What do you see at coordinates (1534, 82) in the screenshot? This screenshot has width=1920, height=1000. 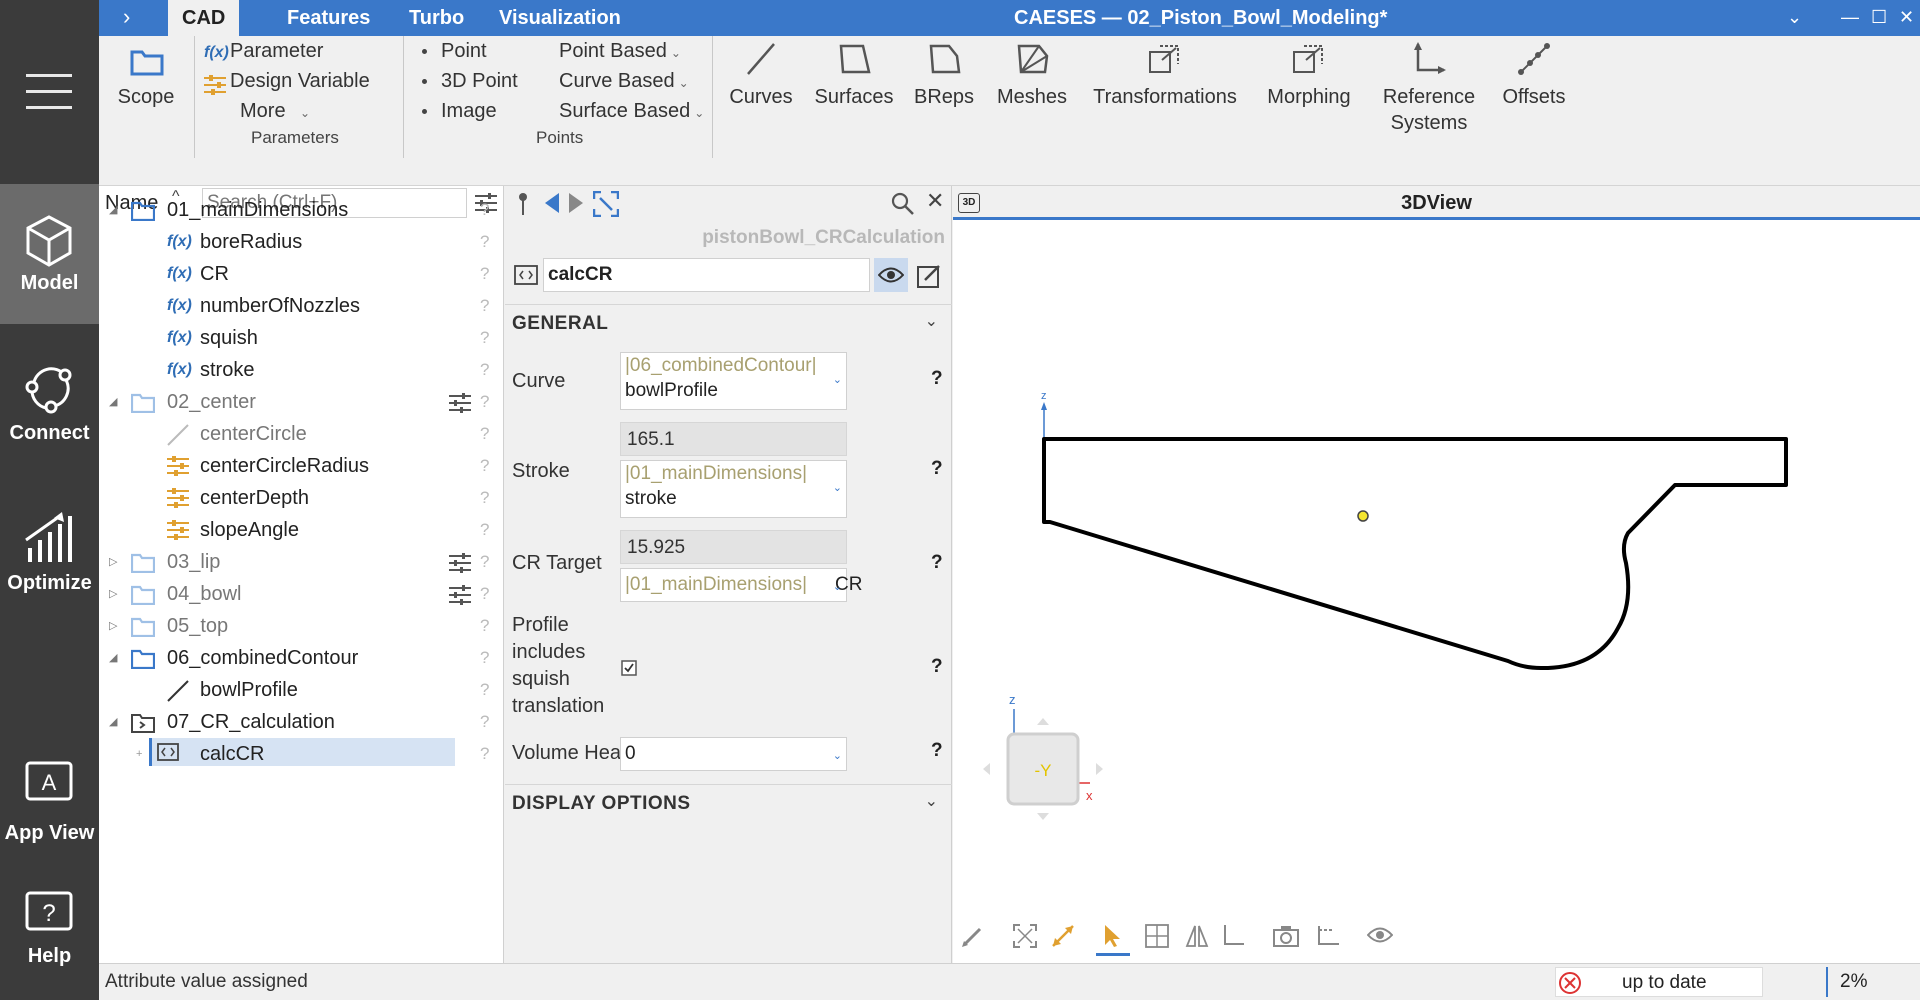 I see `offsets-button: Offsets` at bounding box center [1534, 82].